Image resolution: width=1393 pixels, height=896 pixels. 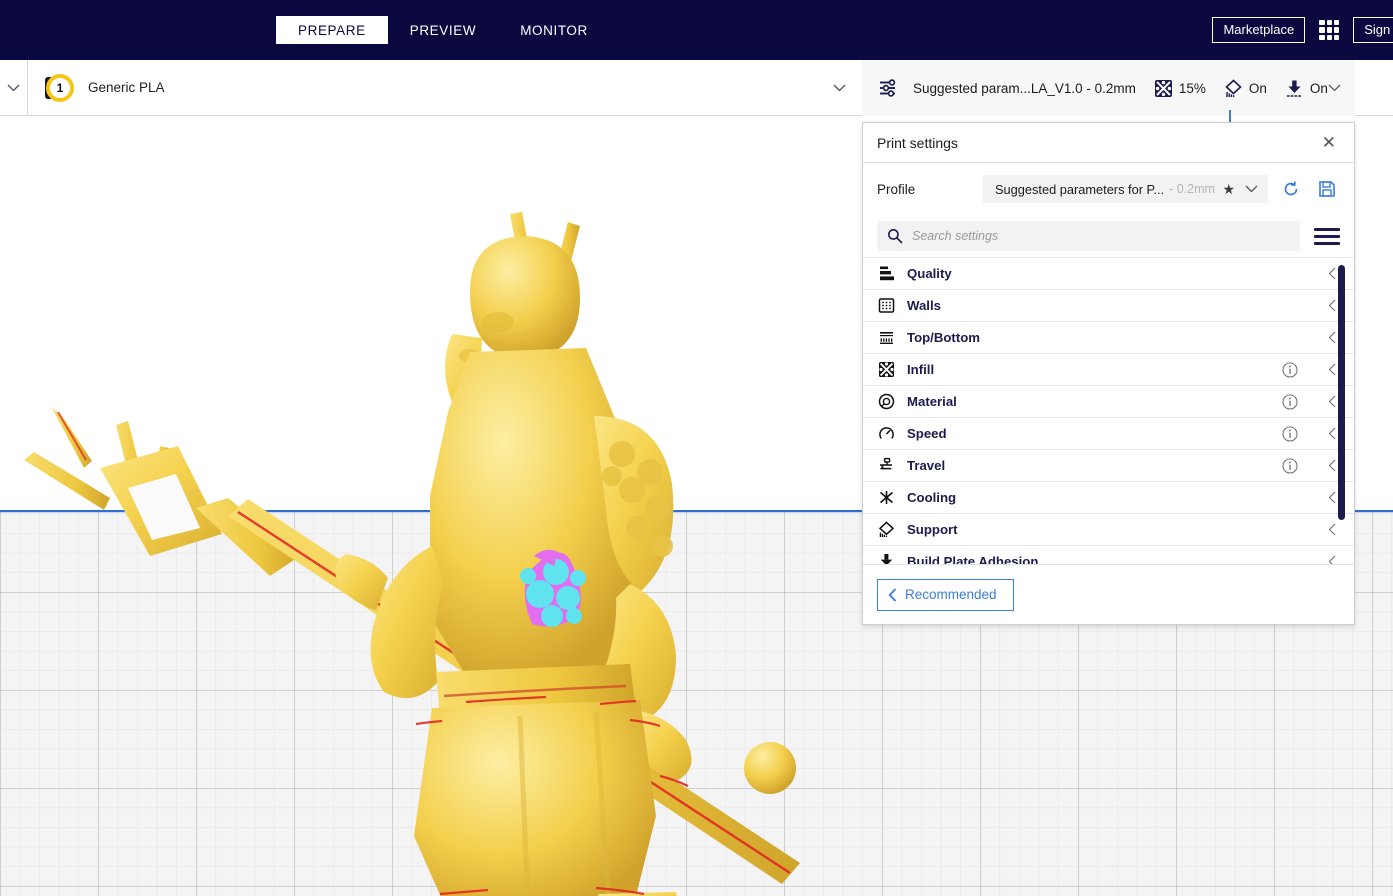 I want to click on summary-profile-label: Suggested param...LA_V1.0 - 0.2mm, so click(x=1024, y=88).